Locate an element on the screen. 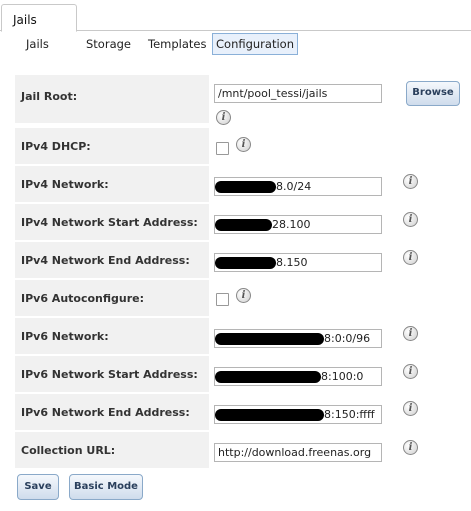 The image size is (471, 511). top-tab-bar: Jails is located at coordinates (235, 16).